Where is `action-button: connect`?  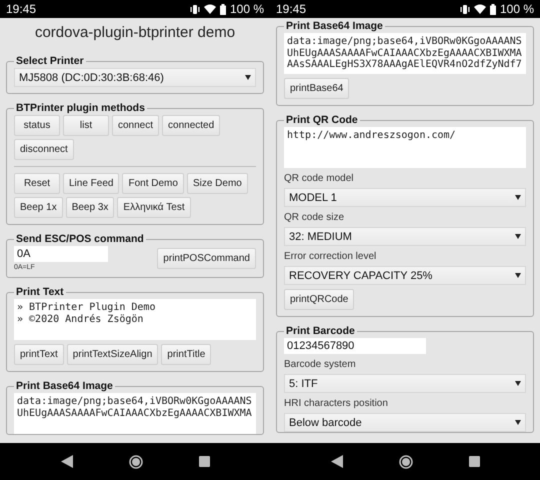
action-button: connect is located at coordinates (136, 125).